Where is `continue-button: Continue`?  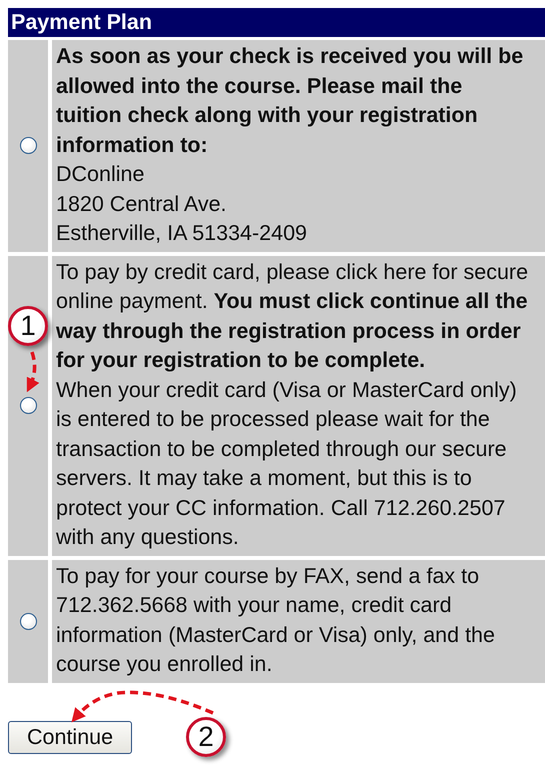
continue-button: Continue is located at coordinates (70, 737).